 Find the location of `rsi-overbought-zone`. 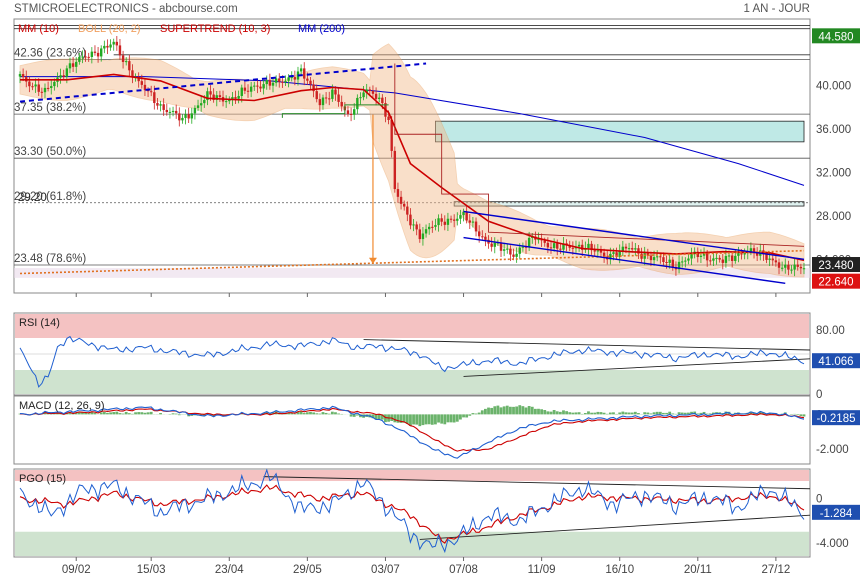

rsi-overbought-zone is located at coordinates (412, 326).